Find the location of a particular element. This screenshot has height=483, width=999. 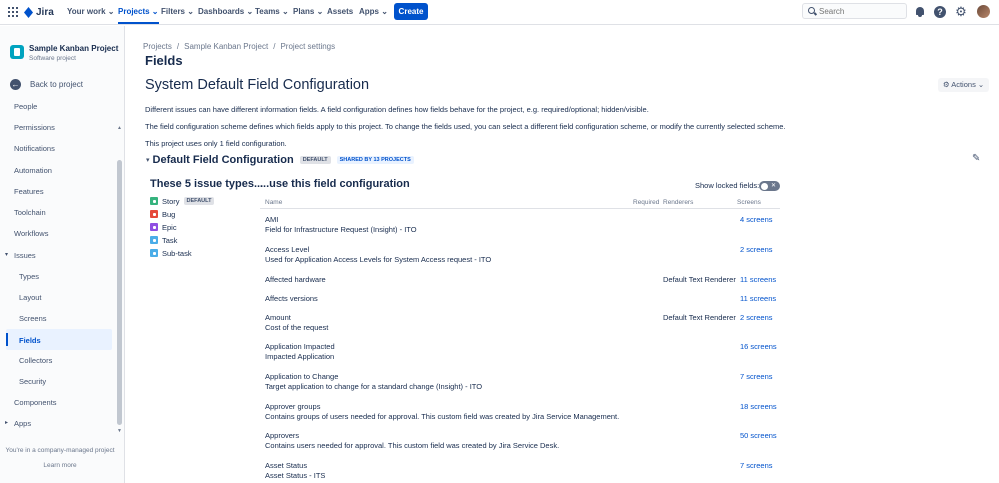

sidebar-item-notifications: Notifications is located at coordinates (34, 148).